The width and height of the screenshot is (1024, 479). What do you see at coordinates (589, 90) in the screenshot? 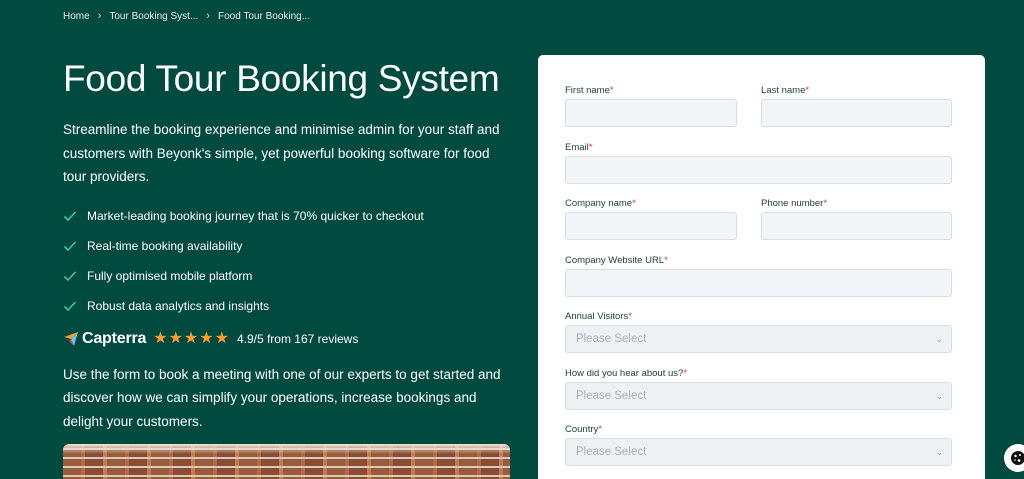
I see `first-name-label: First name*` at bounding box center [589, 90].